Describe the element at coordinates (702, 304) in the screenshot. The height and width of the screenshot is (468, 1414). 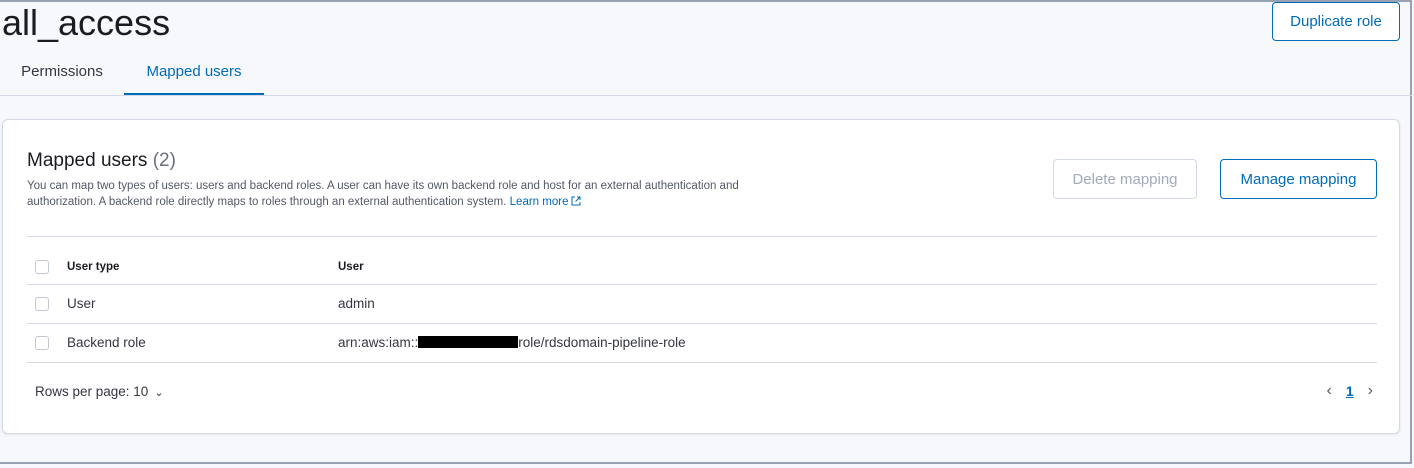
I see `table-row: User admin` at that location.